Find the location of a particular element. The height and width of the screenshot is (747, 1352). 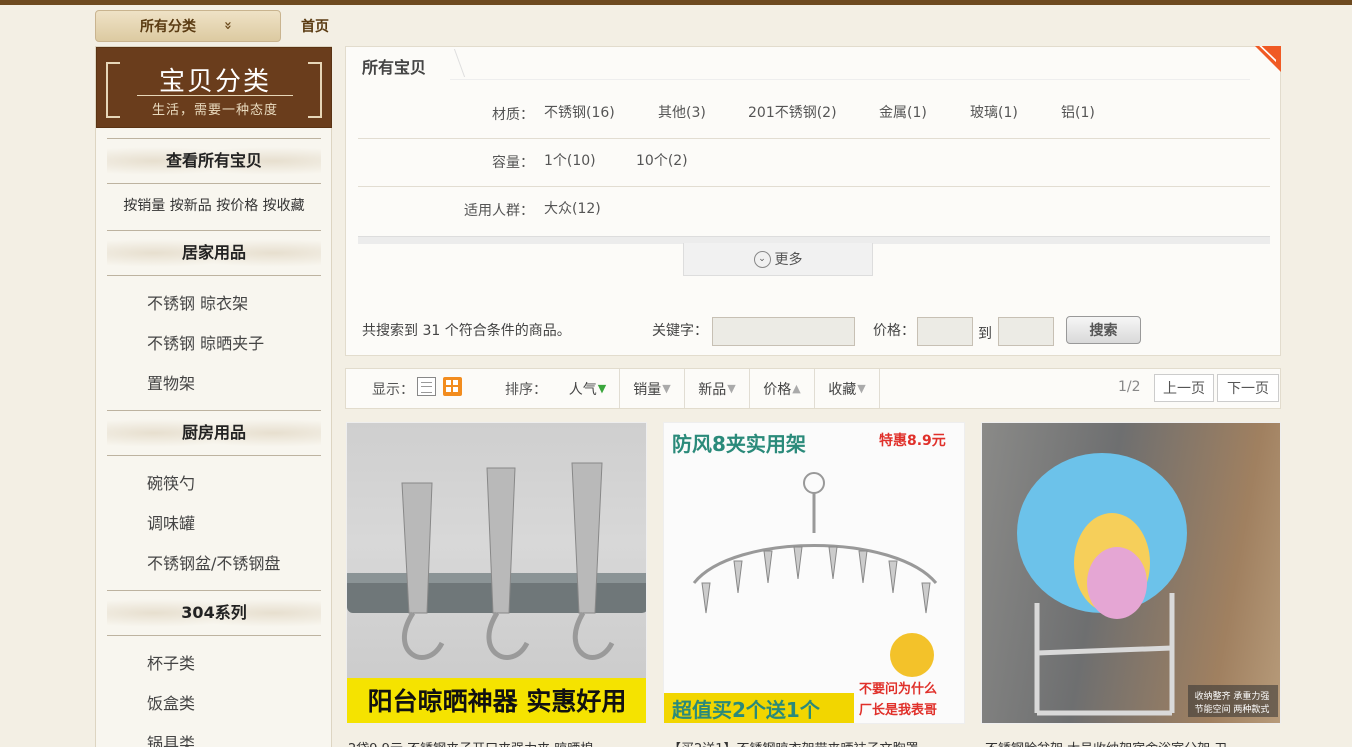

corner-tag-icon is located at coordinates (1268, 59).